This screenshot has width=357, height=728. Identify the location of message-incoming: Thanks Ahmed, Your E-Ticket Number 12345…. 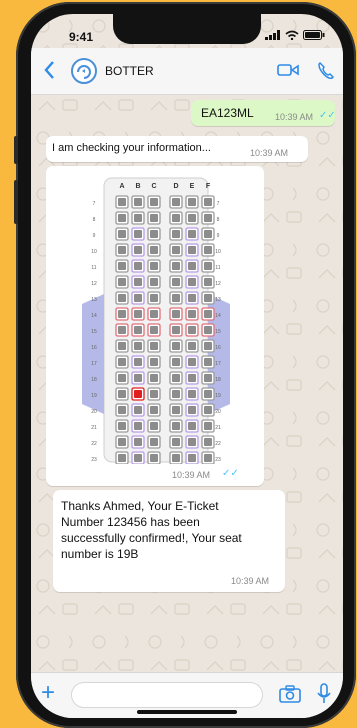
(169, 541).